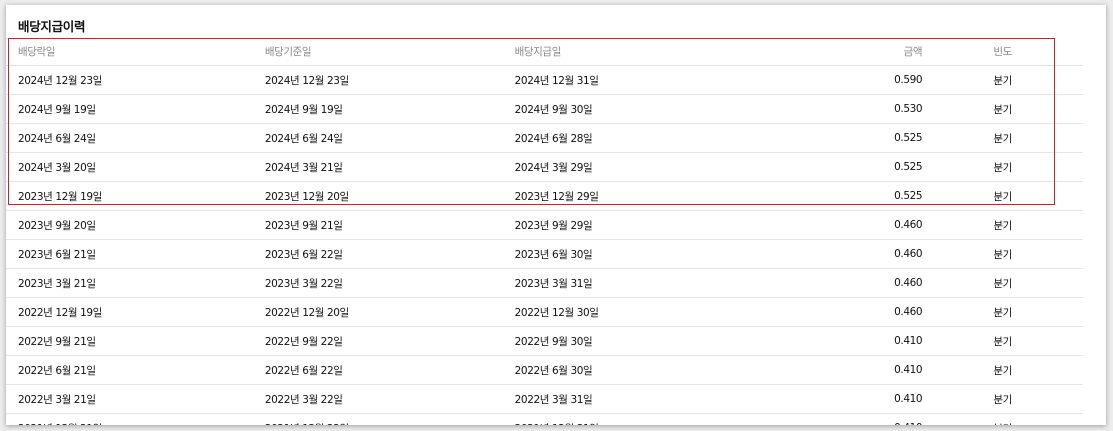 The image size is (1113, 431). Describe the element at coordinates (684, 370) in the screenshot. I see `payment-date: 2022년 6월 30일` at that location.